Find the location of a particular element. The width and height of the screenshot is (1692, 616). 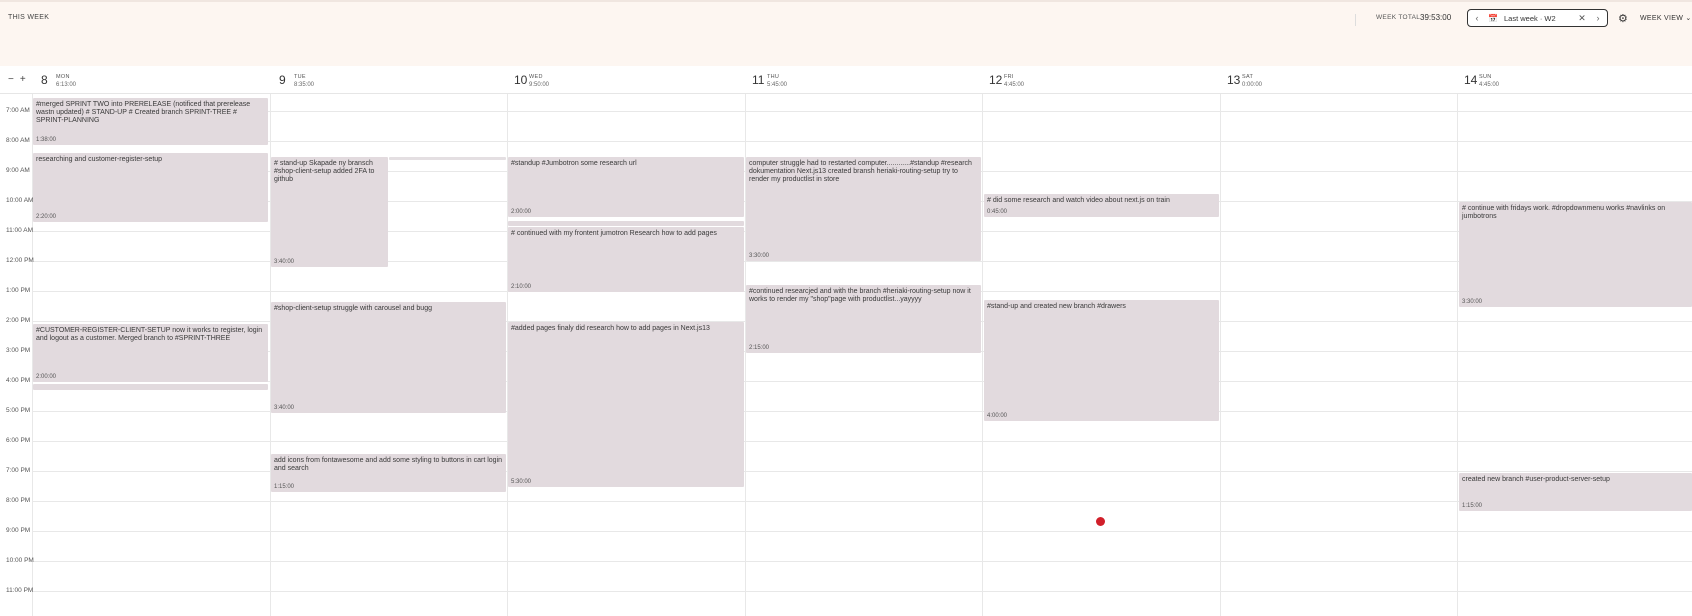

hour-label: 9:00 AM is located at coordinates (18, 170).